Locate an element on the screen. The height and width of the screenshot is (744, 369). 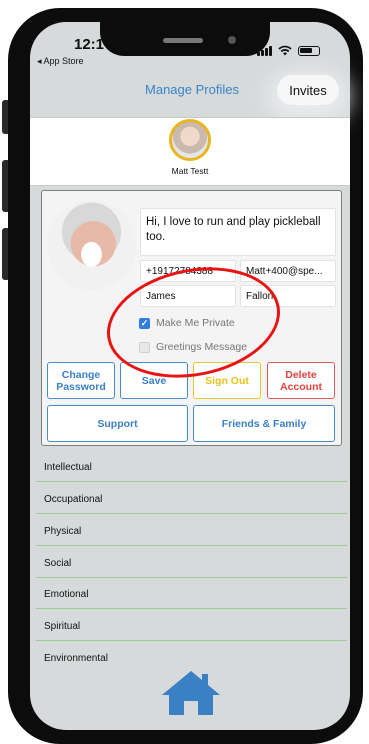
category-social: Social is located at coordinates (191, 565).